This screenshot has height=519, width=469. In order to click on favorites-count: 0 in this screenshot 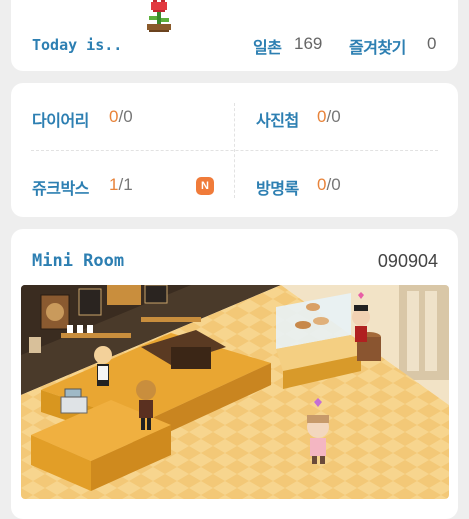, I will do `click(432, 43)`.